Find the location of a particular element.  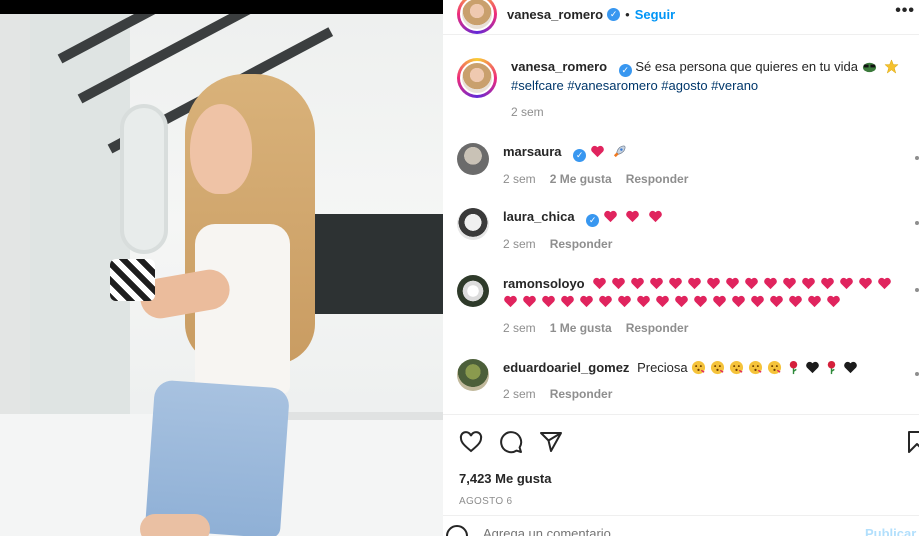

heart-icon is located at coordinates (471, 443).